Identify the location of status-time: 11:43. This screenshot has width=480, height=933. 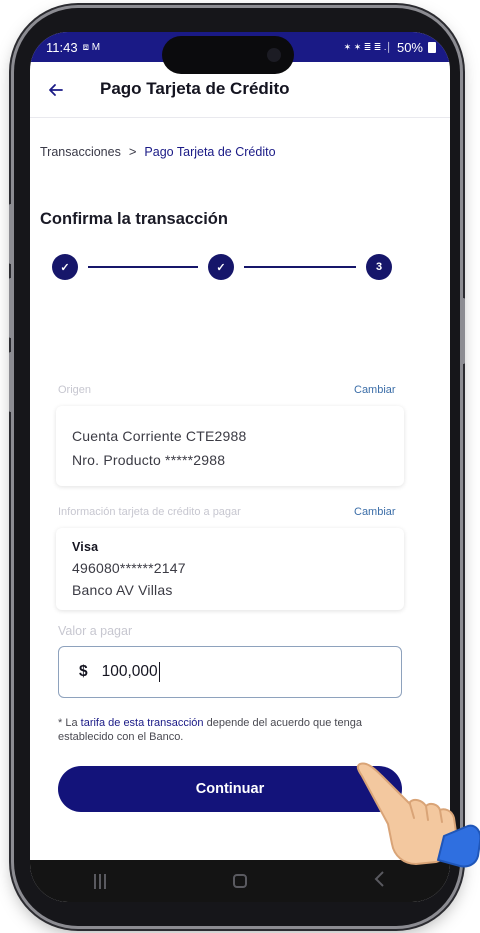
(62, 47).